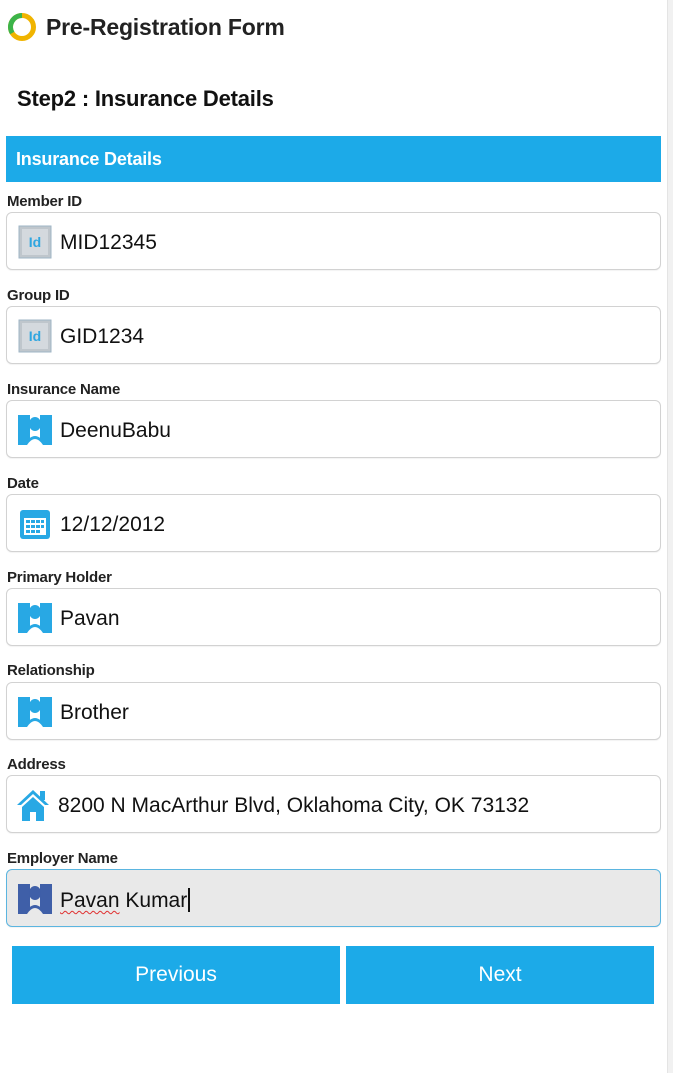 This screenshot has width=673, height=1073. Describe the element at coordinates (36, 764) in the screenshot. I see `address-label: Address` at that location.